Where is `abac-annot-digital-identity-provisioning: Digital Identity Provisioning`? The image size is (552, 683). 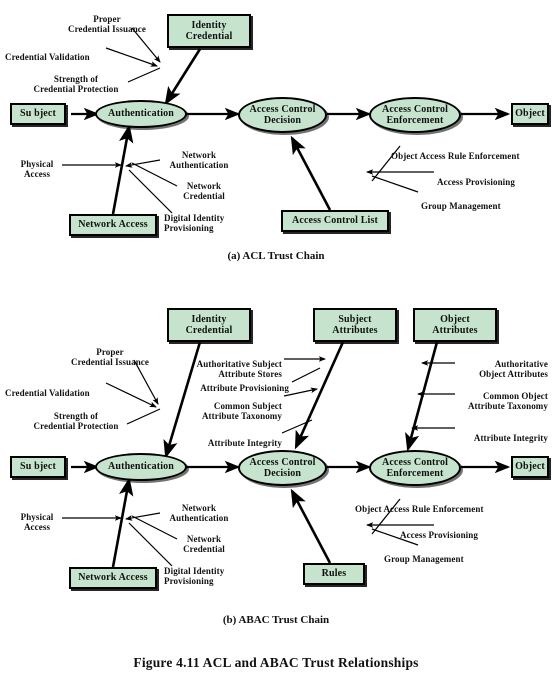 abac-annot-digital-identity-provisioning: Digital Identity Provisioning is located at coordinates (205, 571).